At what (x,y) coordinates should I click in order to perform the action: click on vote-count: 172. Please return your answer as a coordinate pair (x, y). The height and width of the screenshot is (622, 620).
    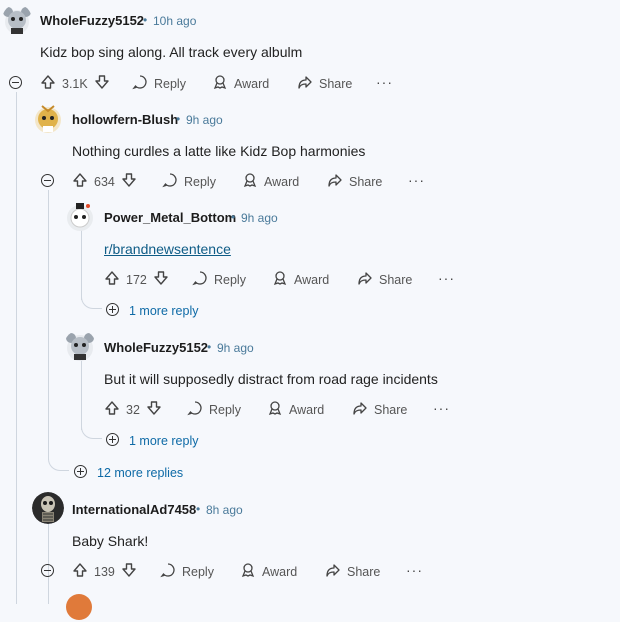
    Looking at the image, I should click on (136, 279).